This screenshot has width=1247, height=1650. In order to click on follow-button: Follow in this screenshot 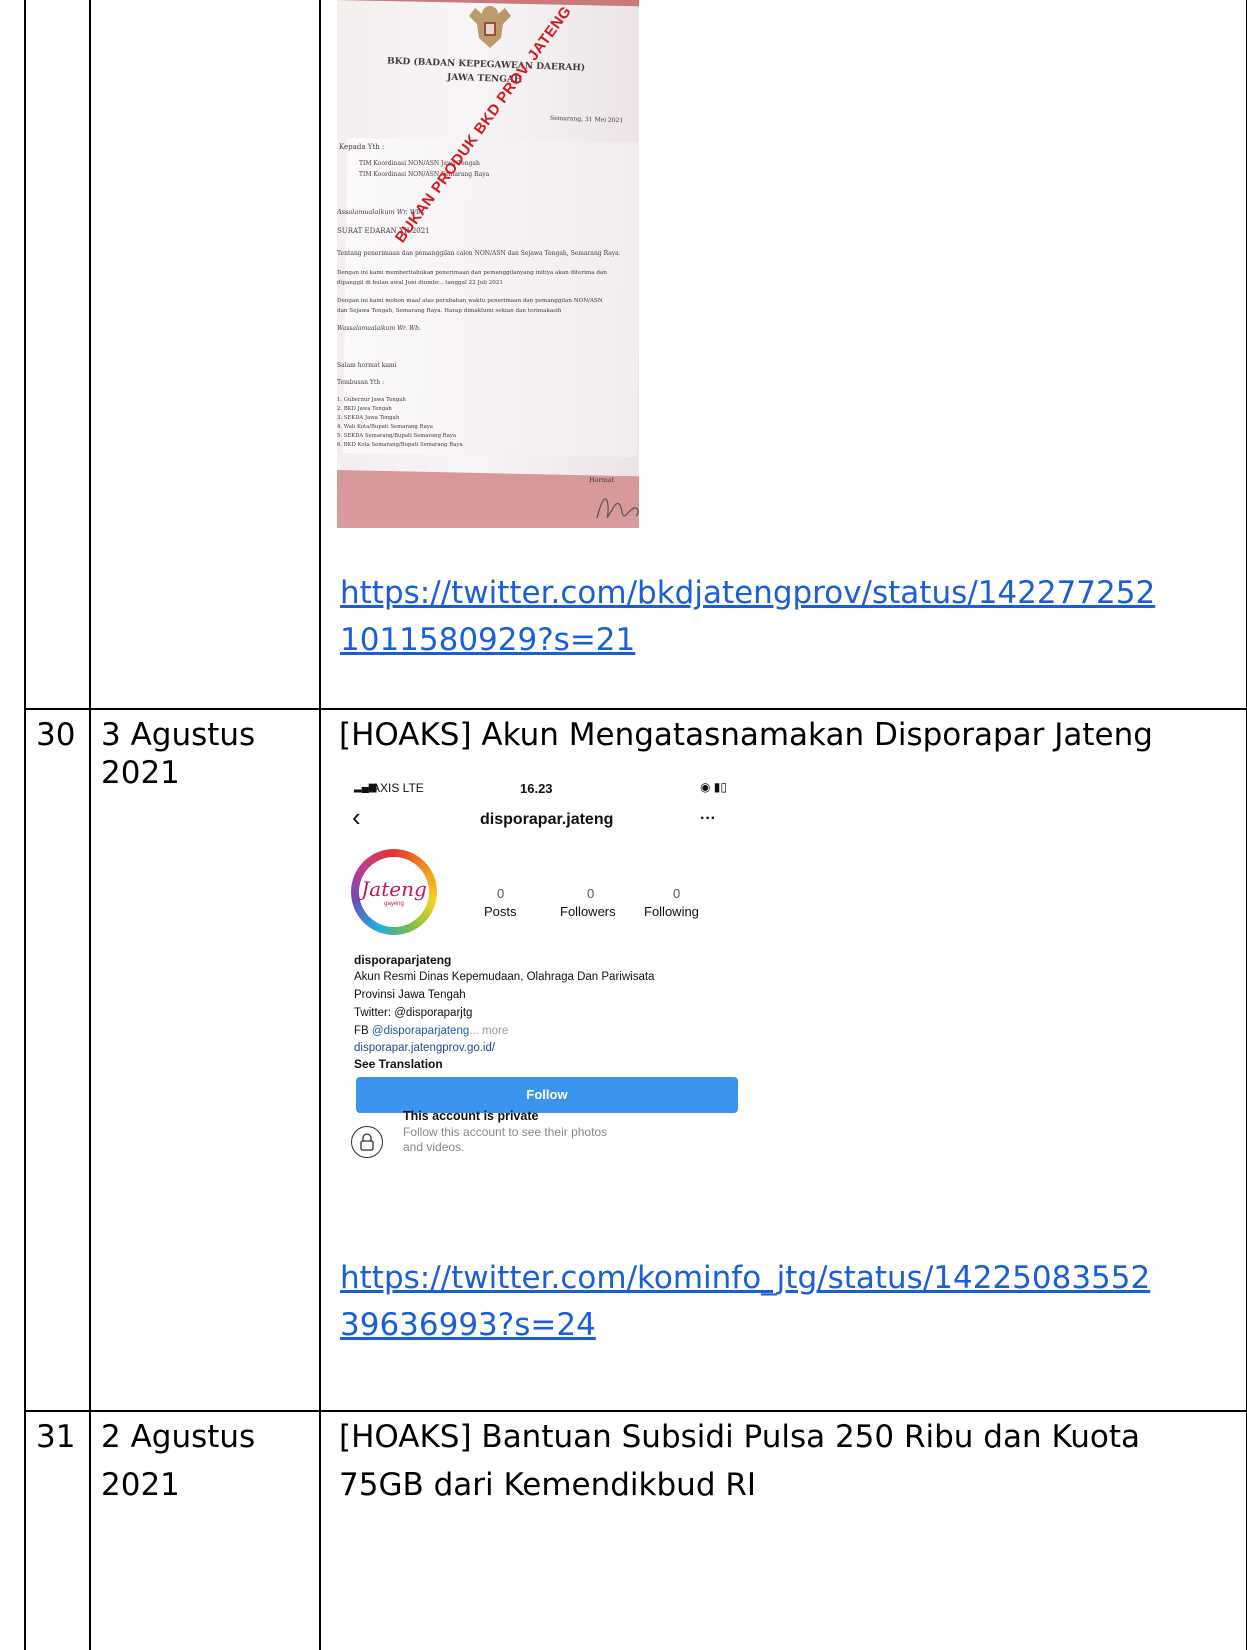, I will do `click(547, 1095)`.